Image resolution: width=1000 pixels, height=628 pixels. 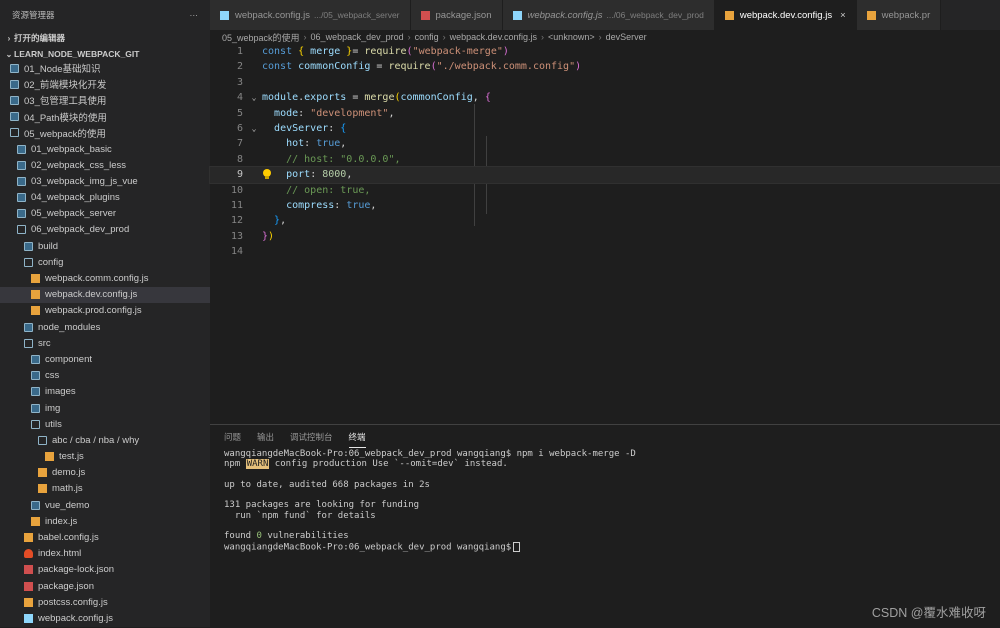 What do you see at coordinates (232, 437) in the screenshot?
I see `panel-tab: 问题` at bounding box center [232, 437].